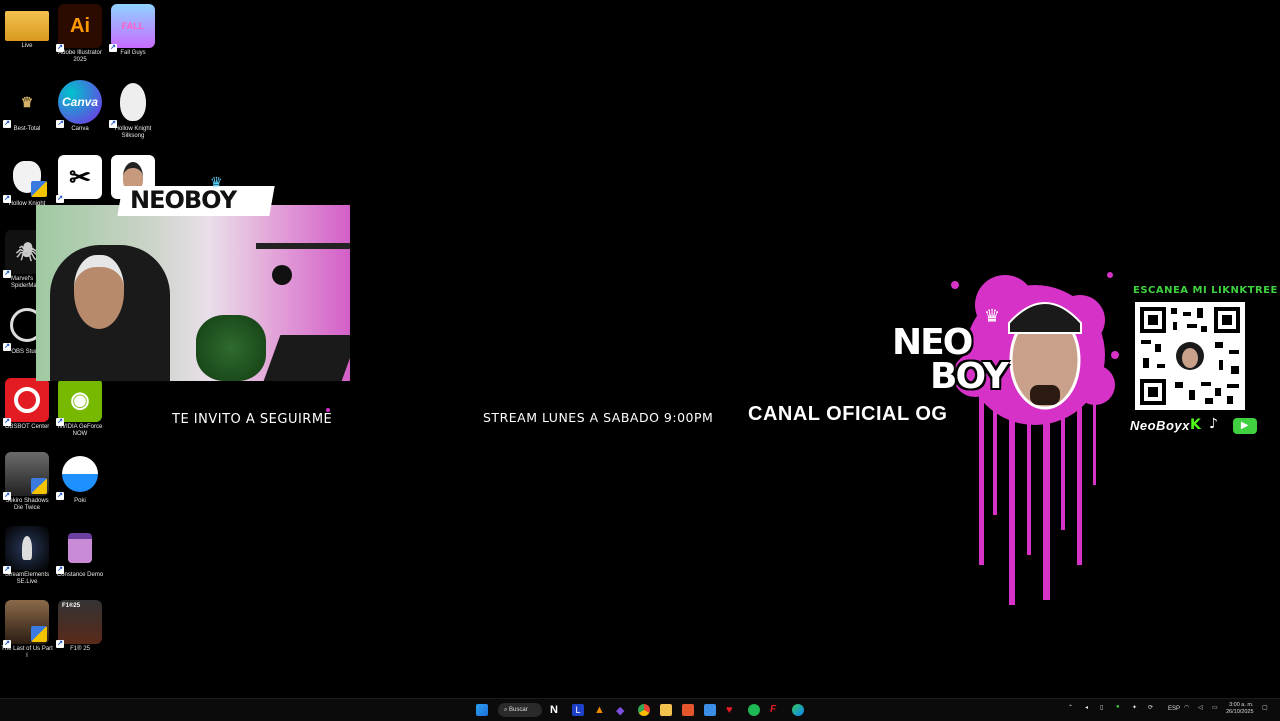 The image size is (1280, 721). I want to click on desktop-icon-fallguys: FALL ↗ Fall Guys, so click(133, 30).